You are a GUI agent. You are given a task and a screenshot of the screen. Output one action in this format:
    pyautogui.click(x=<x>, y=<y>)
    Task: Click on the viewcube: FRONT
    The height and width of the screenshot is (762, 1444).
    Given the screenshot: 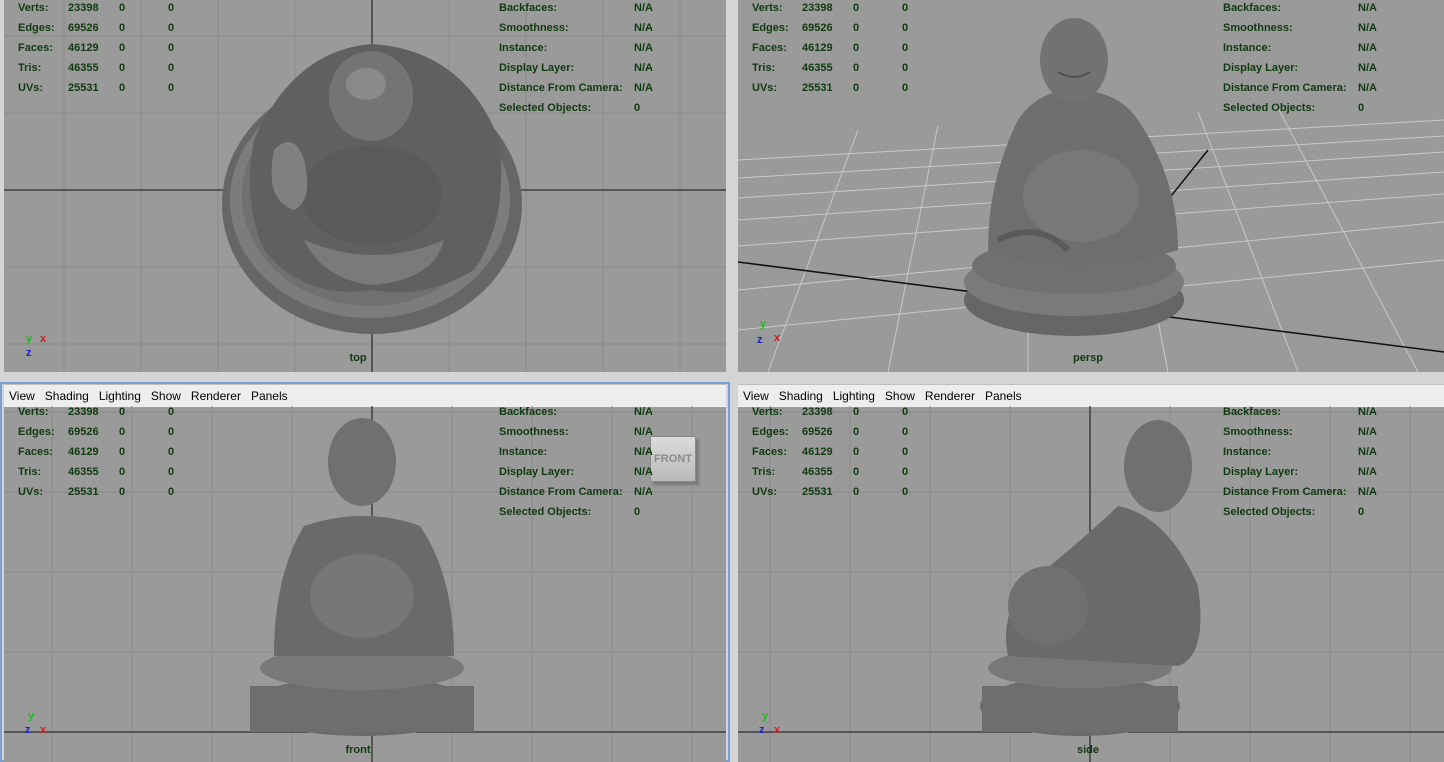 What is the action you would take?
    pyautogui.click(x=673, y=459)
    